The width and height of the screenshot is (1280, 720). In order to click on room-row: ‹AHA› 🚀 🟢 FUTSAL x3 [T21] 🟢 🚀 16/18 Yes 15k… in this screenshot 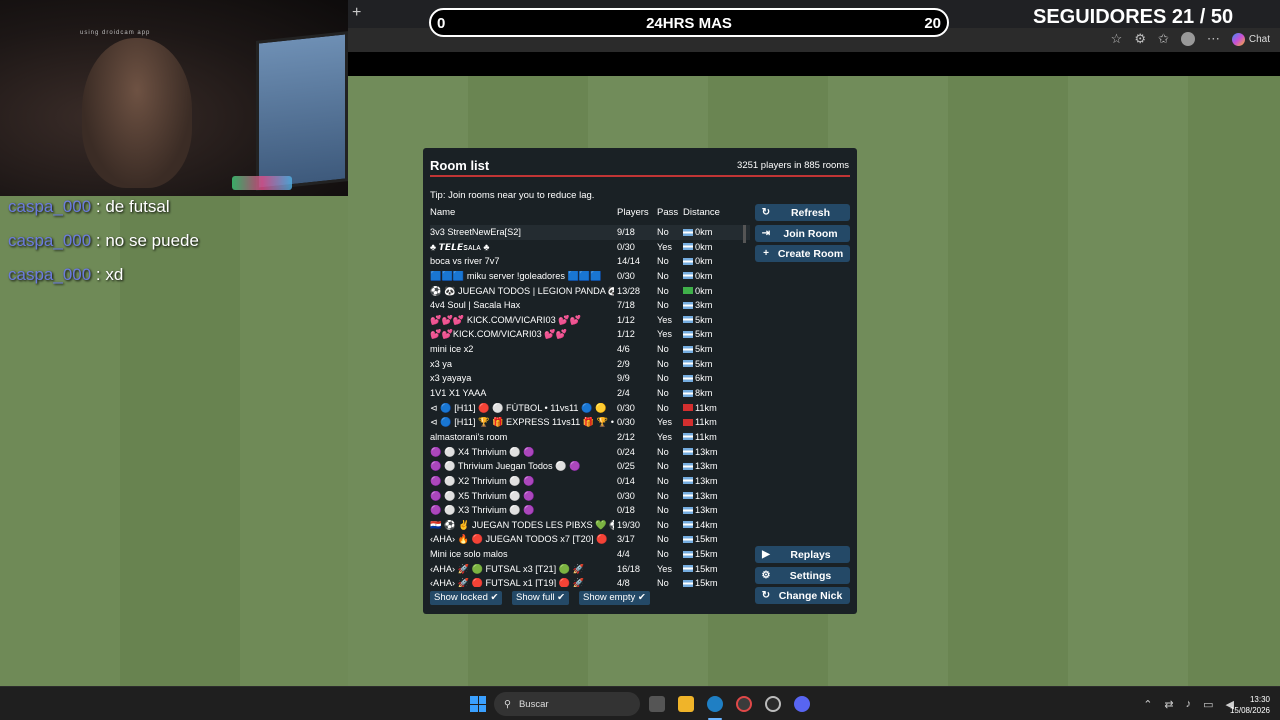, I will do `click(590, 569)`.